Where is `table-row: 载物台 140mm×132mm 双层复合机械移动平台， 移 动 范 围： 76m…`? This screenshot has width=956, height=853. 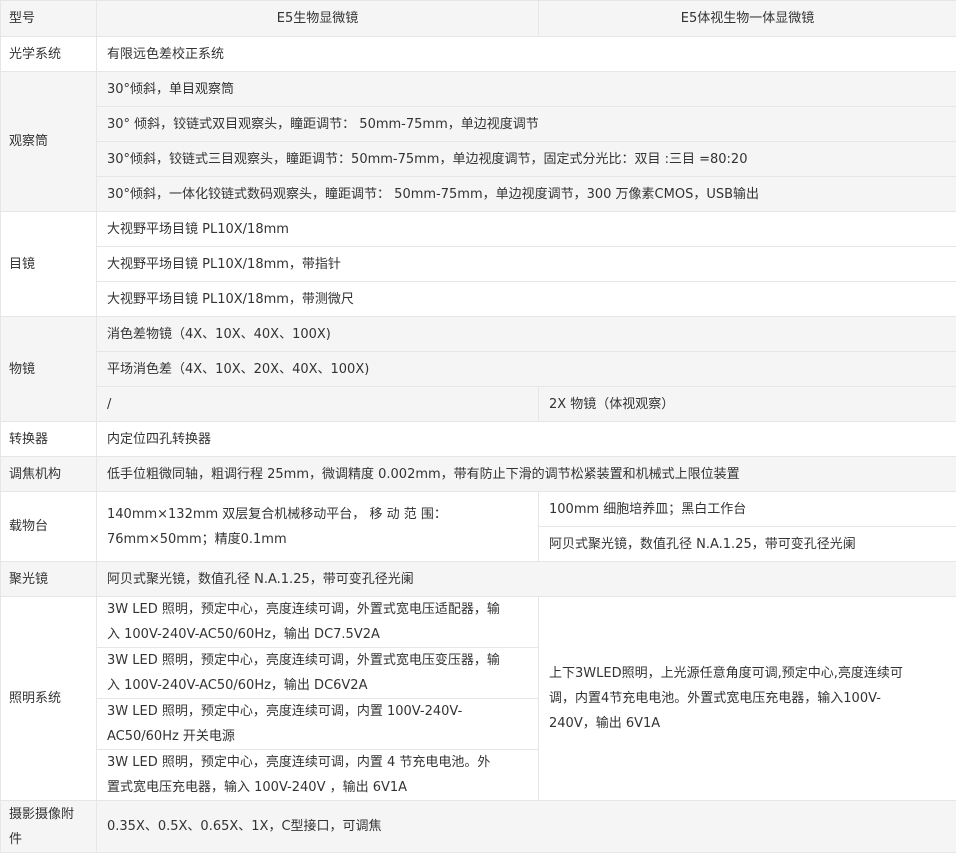
table-row: 载物台 140mm×132mm 双层复合机械移动平台， 移 动 范 围： 76m… is located at coordinates (478, 509).